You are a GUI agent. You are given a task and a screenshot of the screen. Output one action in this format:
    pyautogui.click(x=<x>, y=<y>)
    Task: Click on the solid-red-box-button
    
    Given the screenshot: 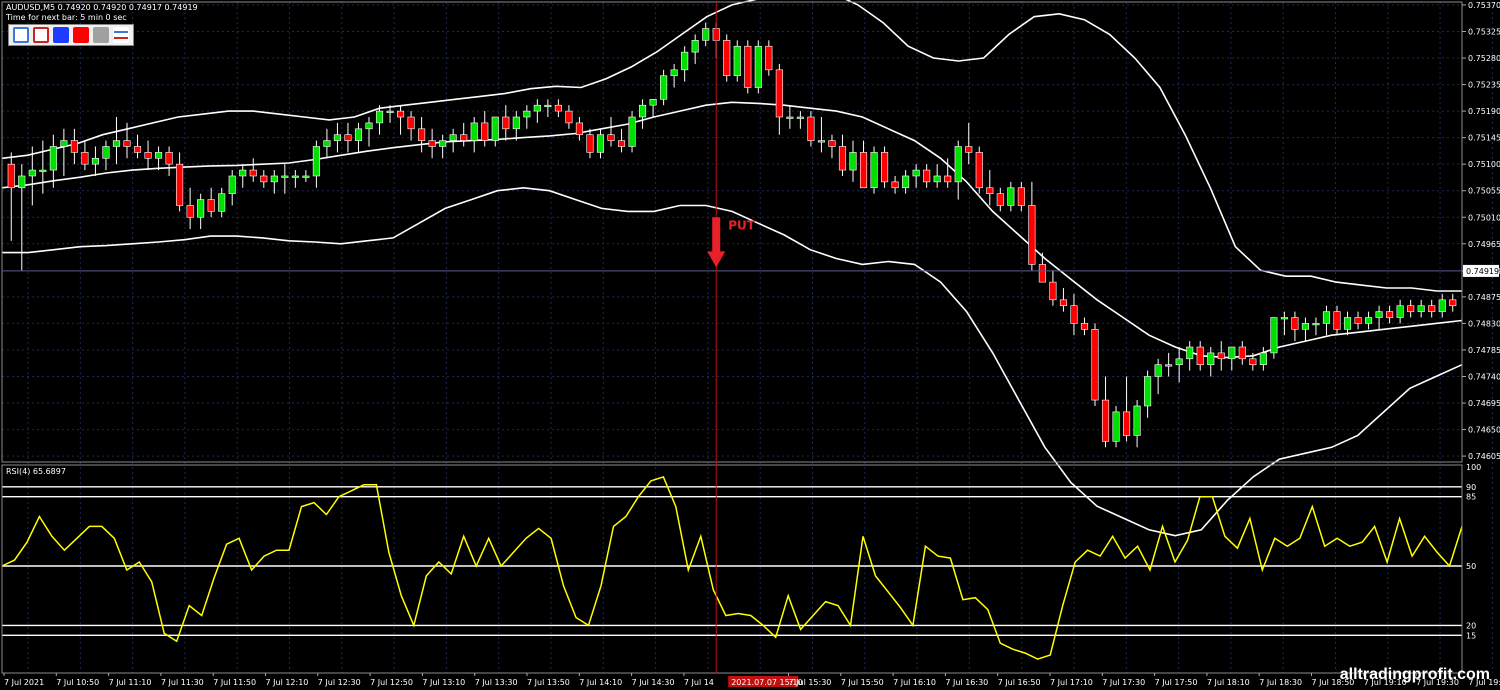 What is the action you would take?
    pyautogui.click(x=81, y=35)
    